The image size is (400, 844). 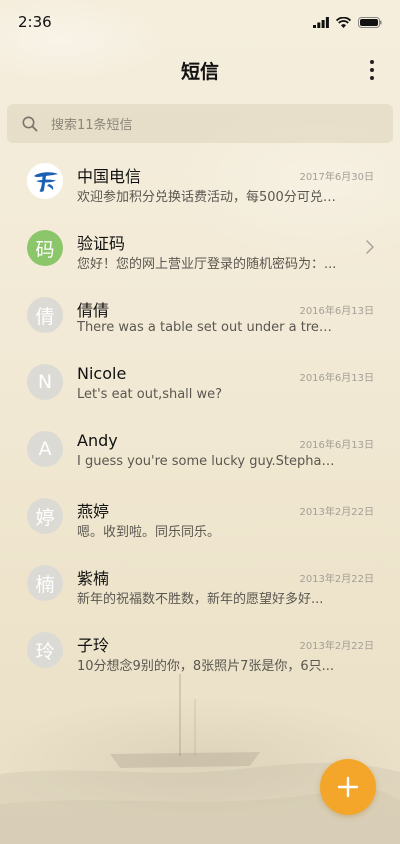 What do you see at coordinates (92, 125) in the screenshot?
I see `search-placeholder: 搜索11条短信` at bounding box center [92, 125].